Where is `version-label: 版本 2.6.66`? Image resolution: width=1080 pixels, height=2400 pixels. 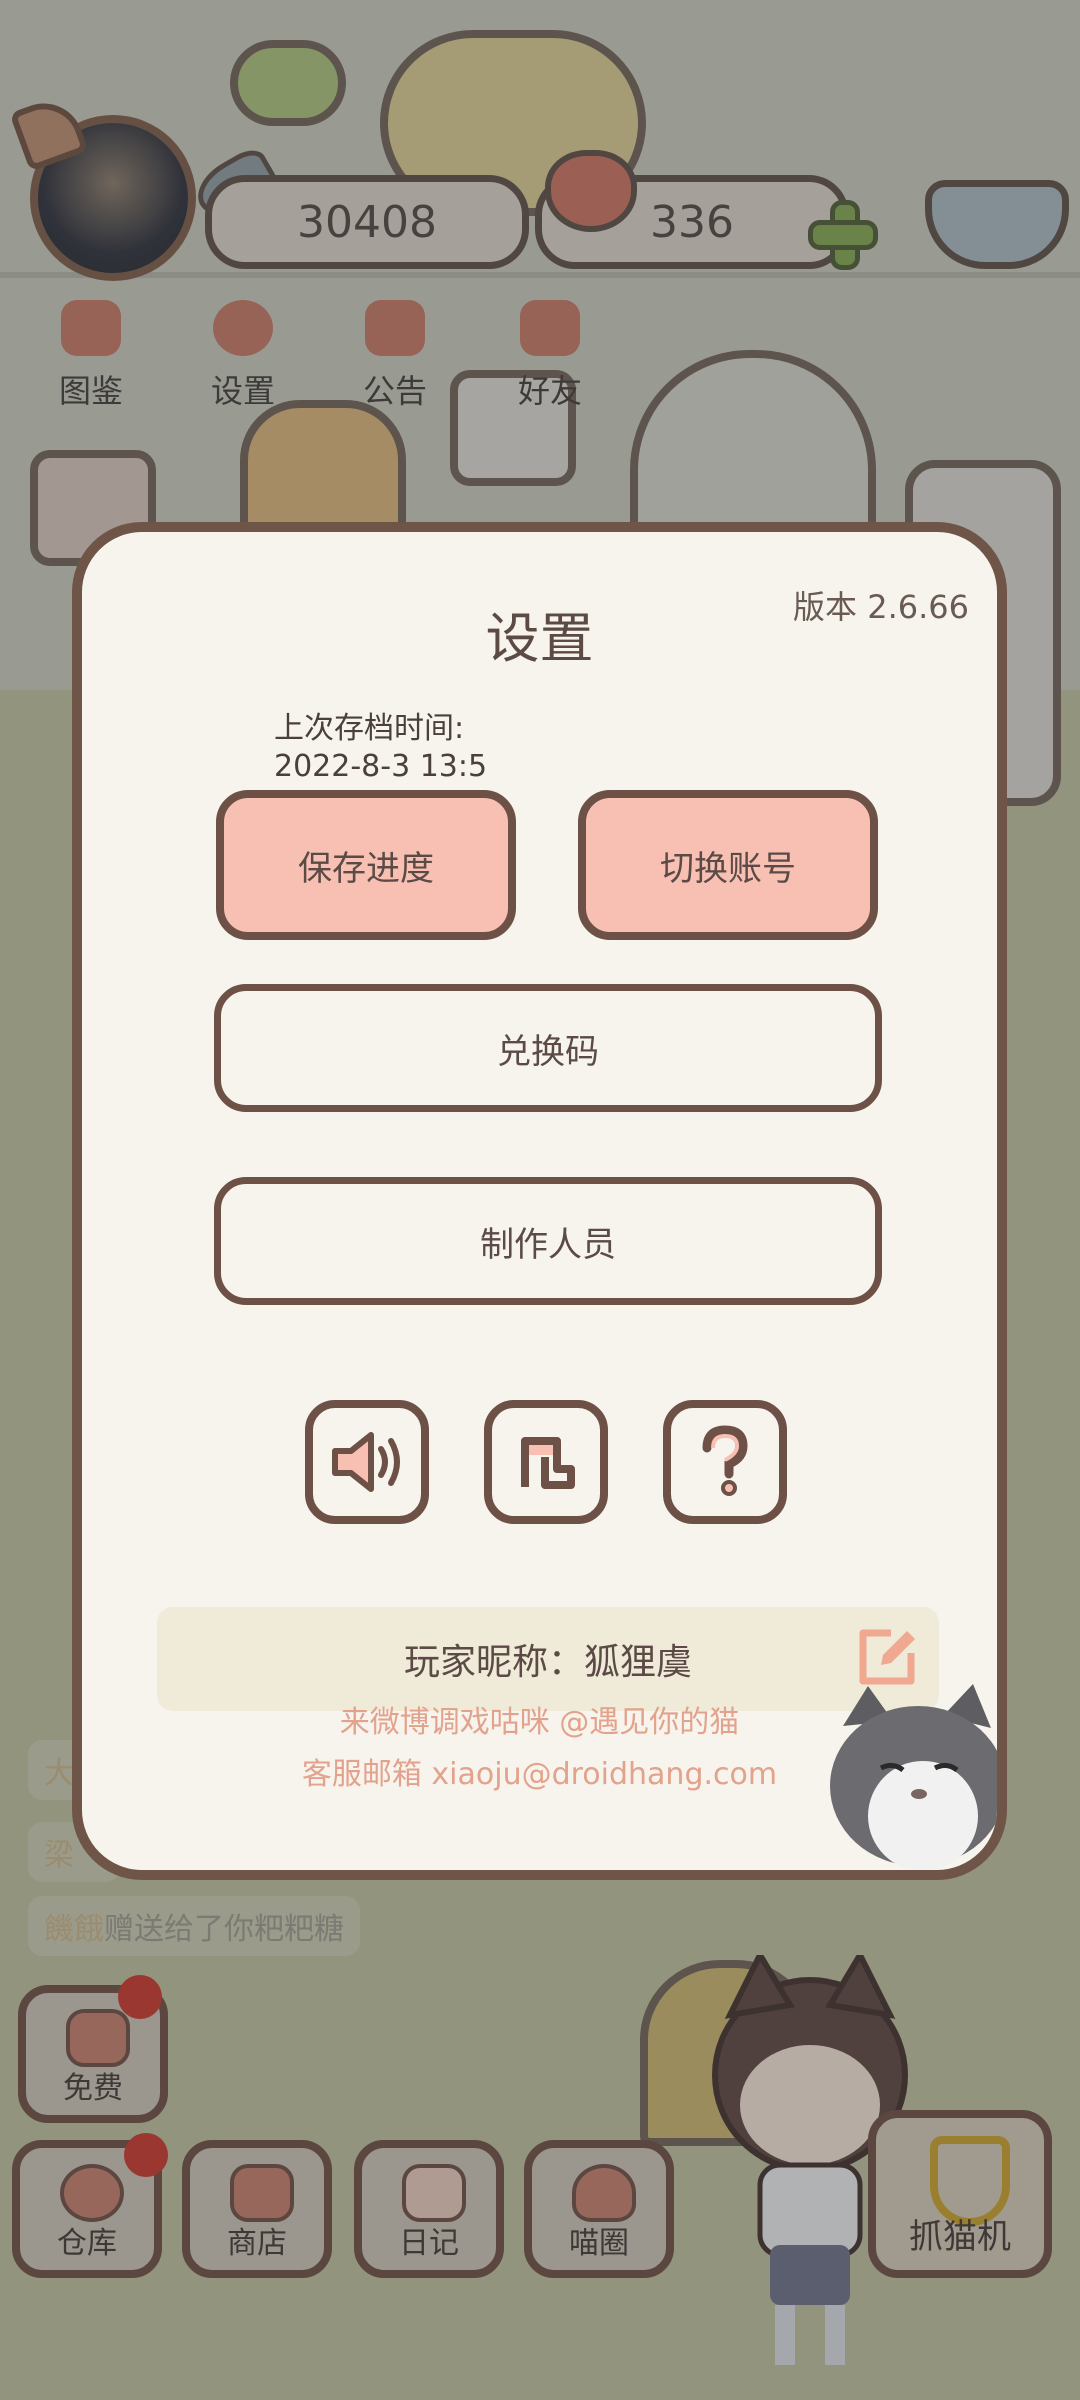 version-label: 版本 2.6.66 is located at coordinates (881, 607).